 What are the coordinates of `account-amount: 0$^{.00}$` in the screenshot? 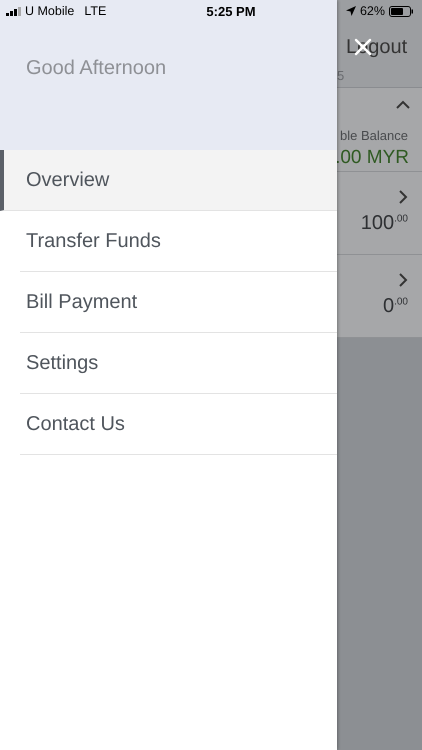 It's located at (395, 306).